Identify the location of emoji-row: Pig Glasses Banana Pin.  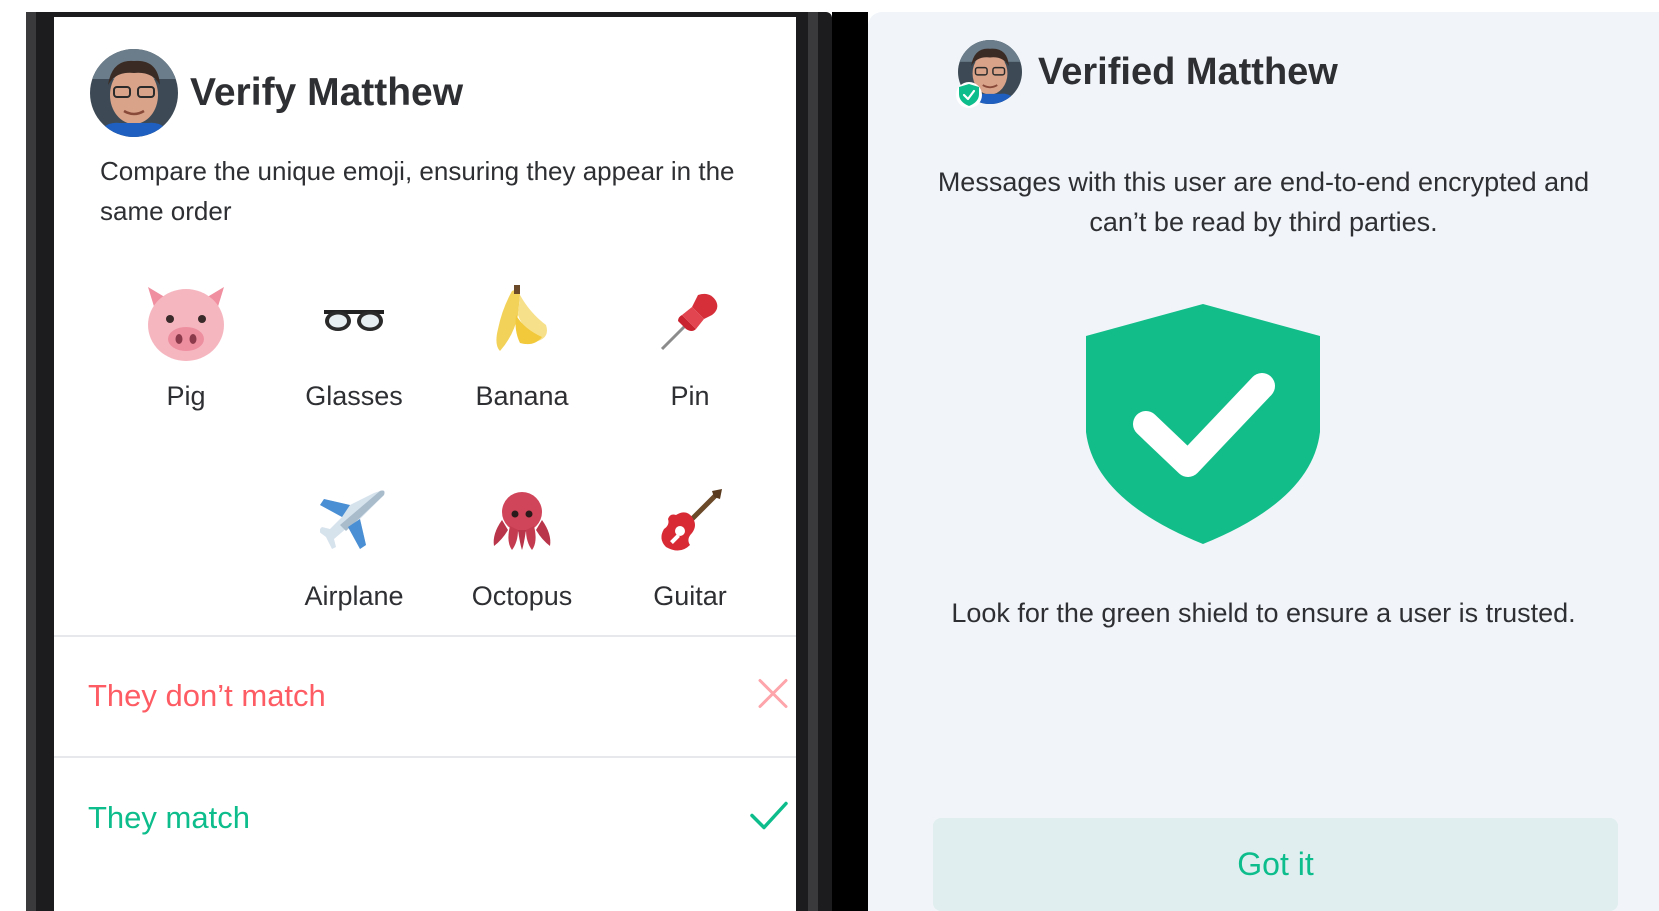
(438, 342).